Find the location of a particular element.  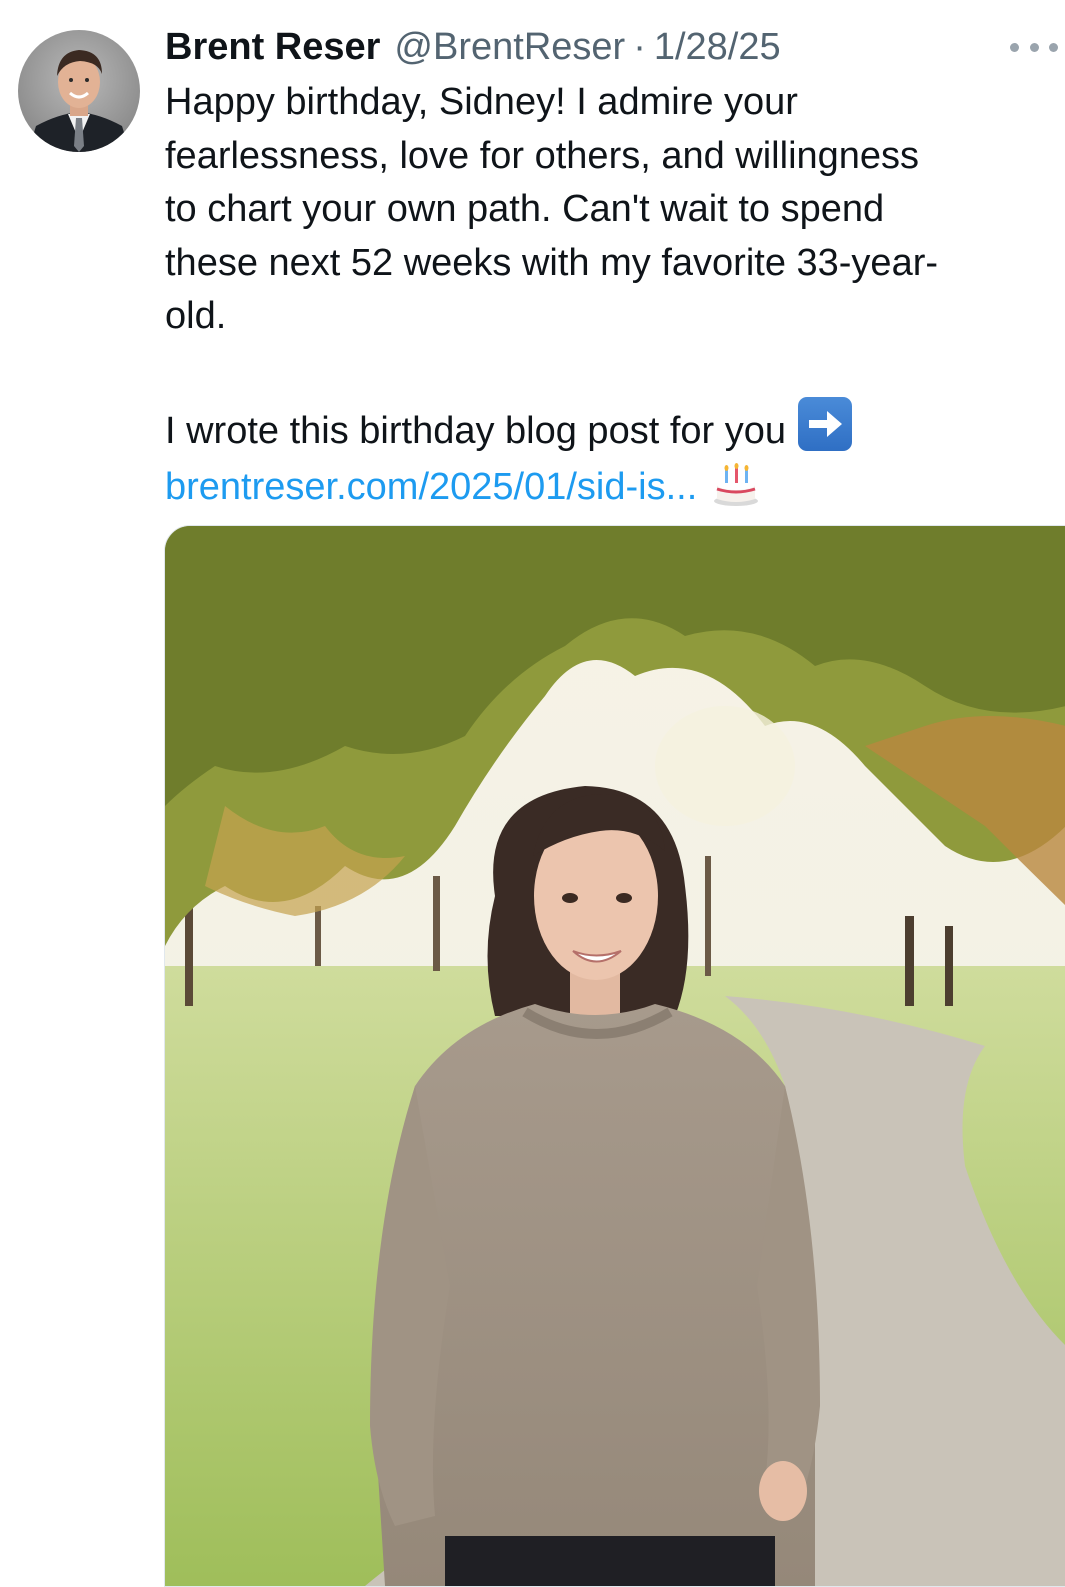

more-options-icon is located at coordinates (1034, 47).